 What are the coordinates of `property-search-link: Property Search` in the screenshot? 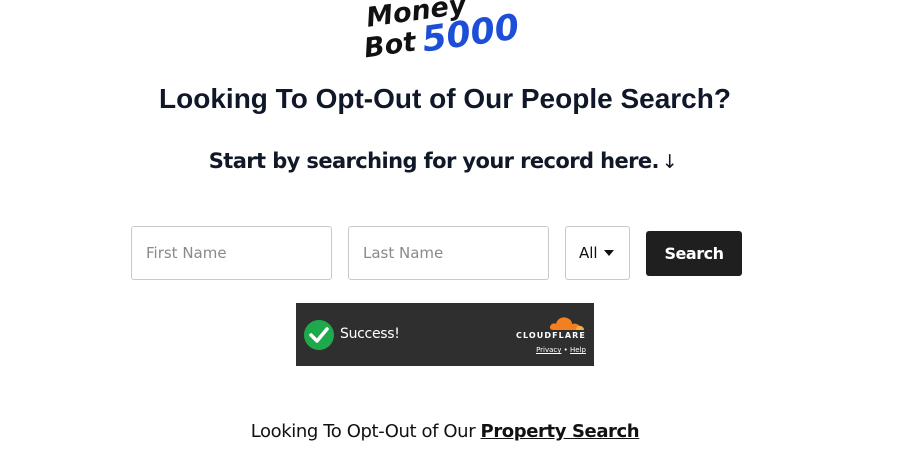 It's located at (560, 431).